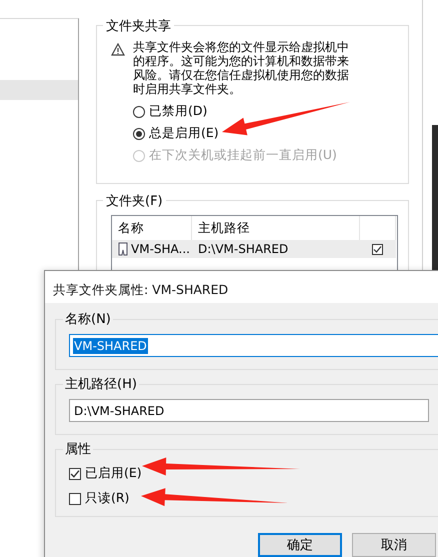 This screenshot has height=557, width=438. What do you see at coordinates (113, 473) in the screenshot?
I see `checkbox-label: 已启用(E)` at bounding box center [113, 473].